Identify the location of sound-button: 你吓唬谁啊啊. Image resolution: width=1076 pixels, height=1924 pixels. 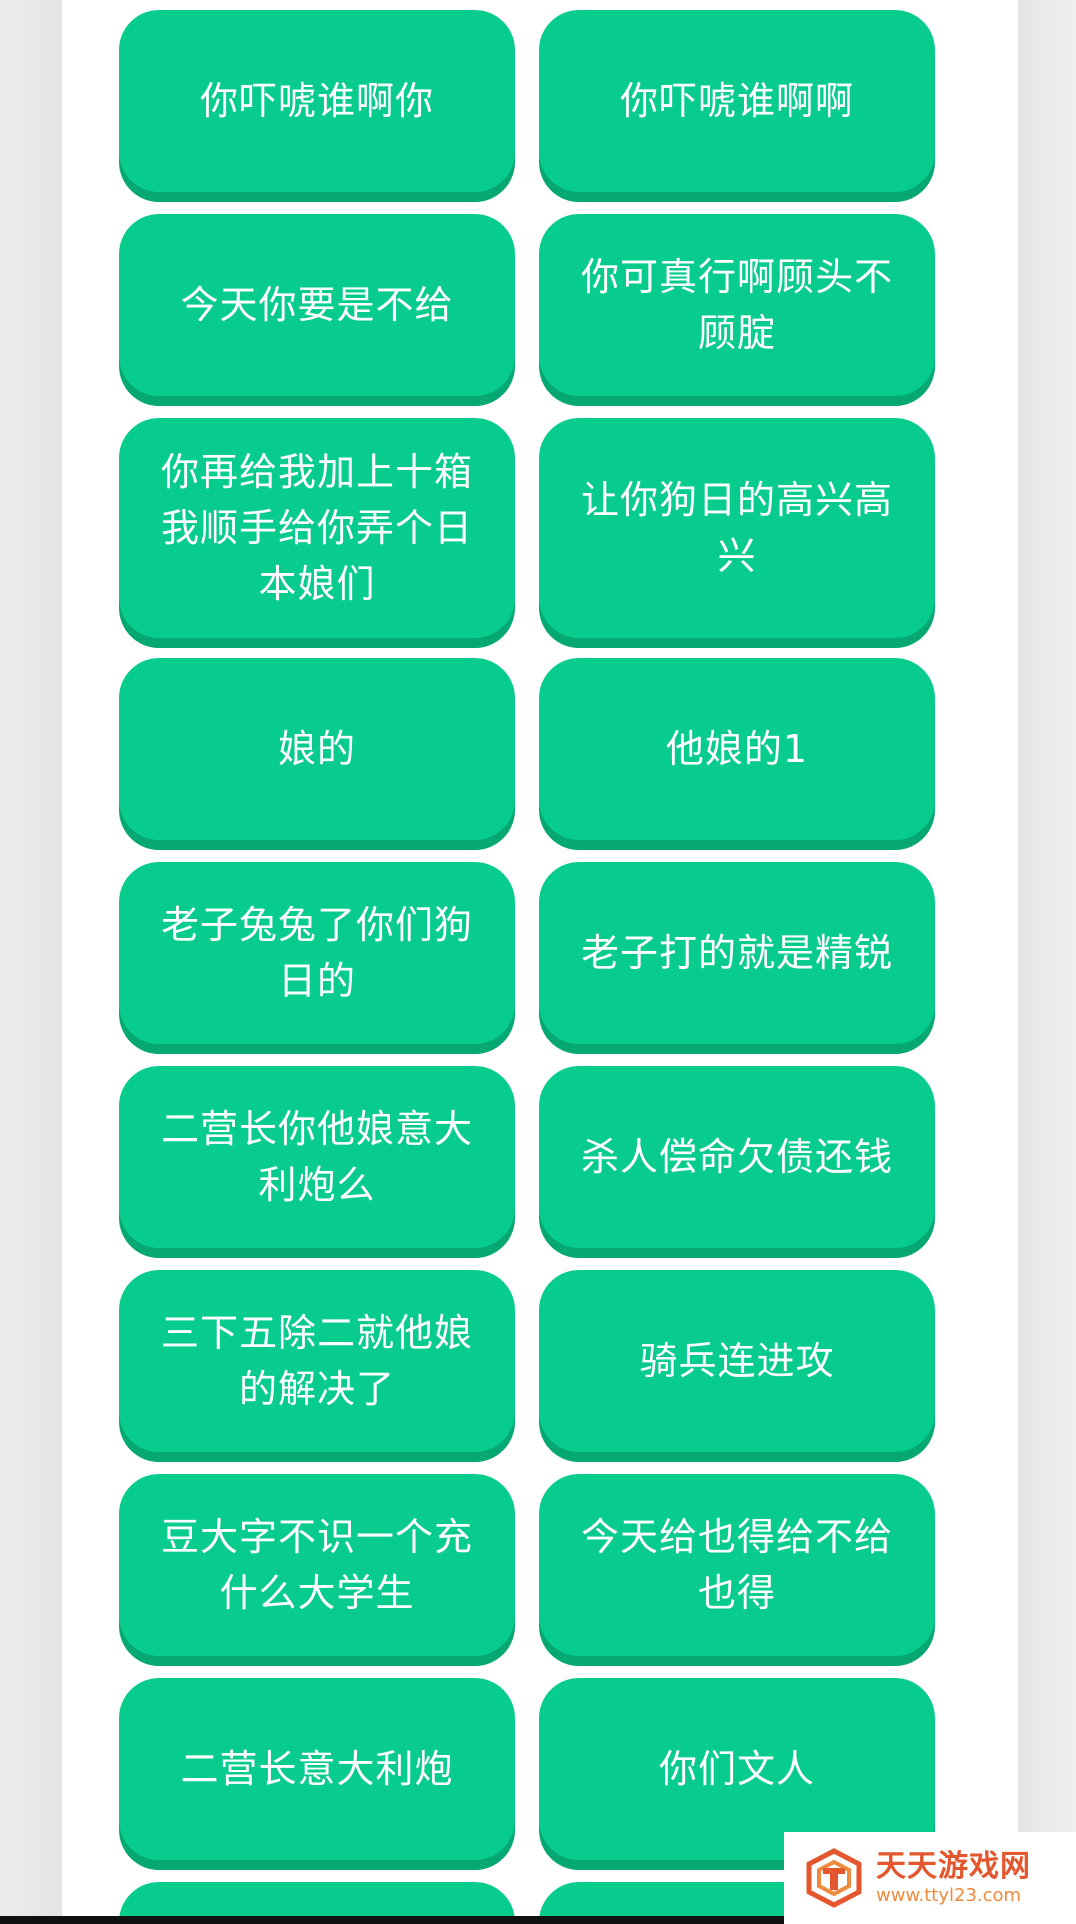
(737, 101).